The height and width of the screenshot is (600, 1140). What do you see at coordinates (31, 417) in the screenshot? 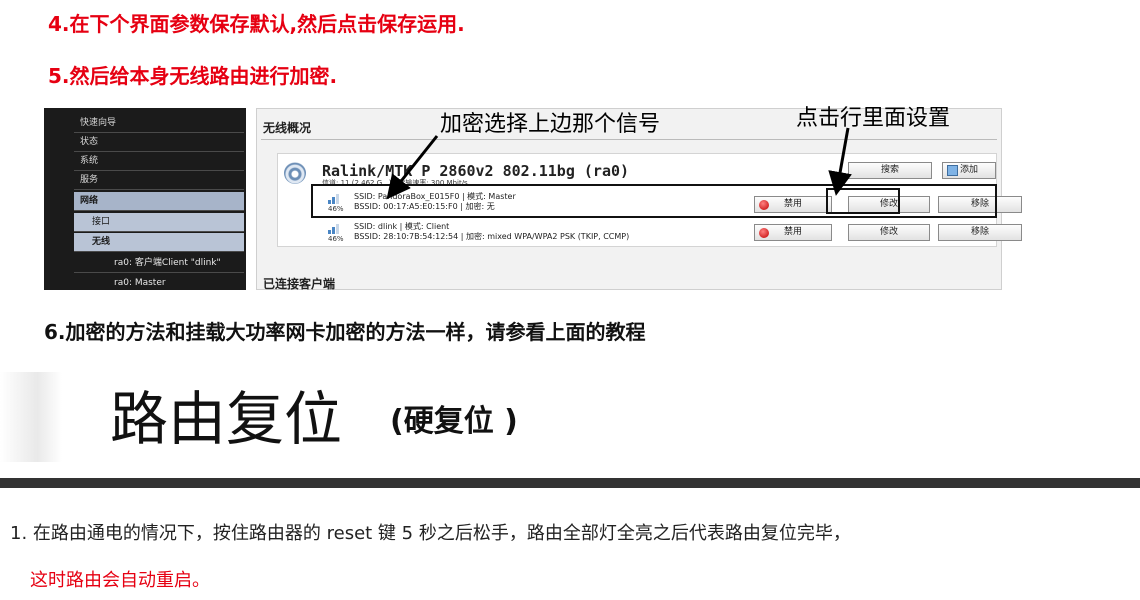
I see `decorative-shadow` at bounding box center [31, 417].